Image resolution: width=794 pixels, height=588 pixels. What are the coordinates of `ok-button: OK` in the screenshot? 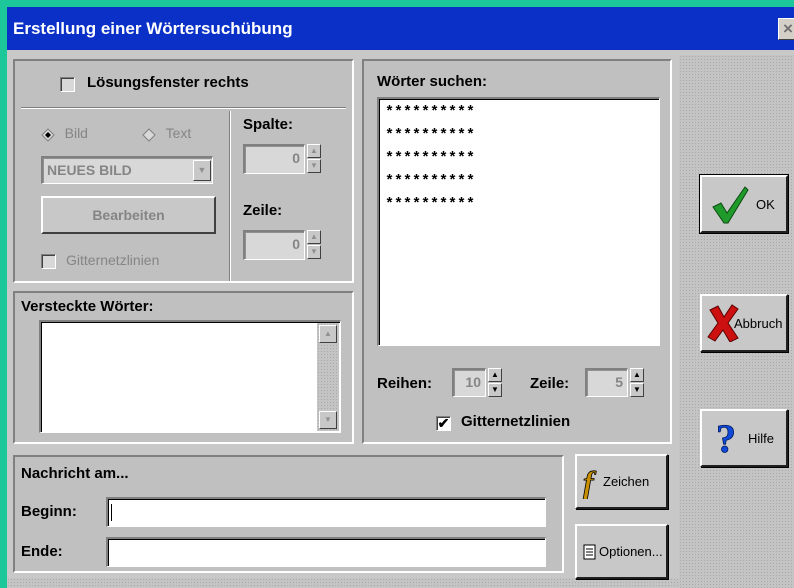 It's located at (744, 204).